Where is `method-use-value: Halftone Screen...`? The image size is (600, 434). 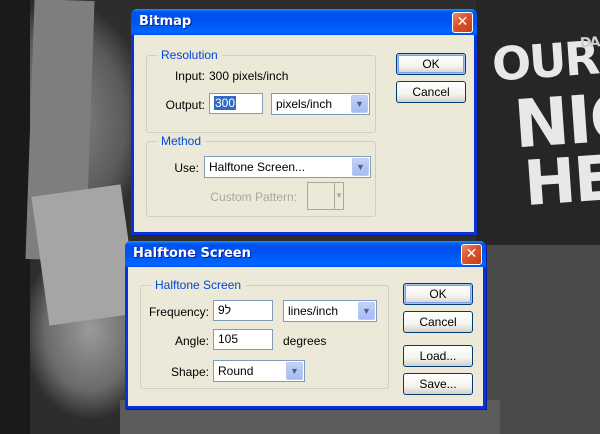 method-use-value: Halftone Screen... is located at coordinates (257, 167).